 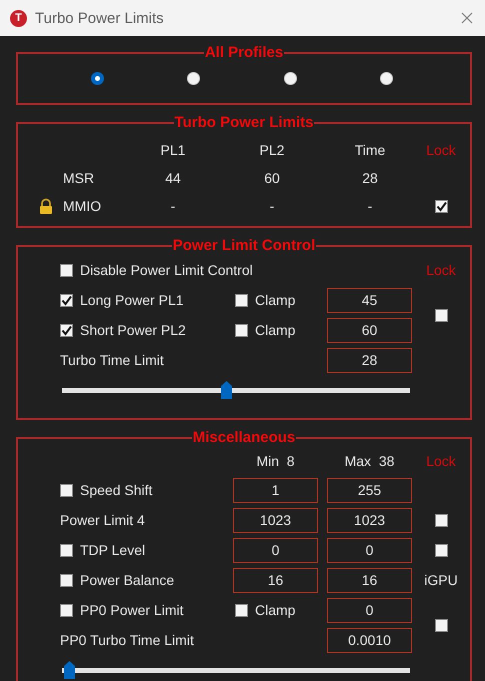 What do you see at coordinates (132, 610) in the screenshot?
I see `checkbox-label: PP0 Power Limit` at bounding box center [132, 610].